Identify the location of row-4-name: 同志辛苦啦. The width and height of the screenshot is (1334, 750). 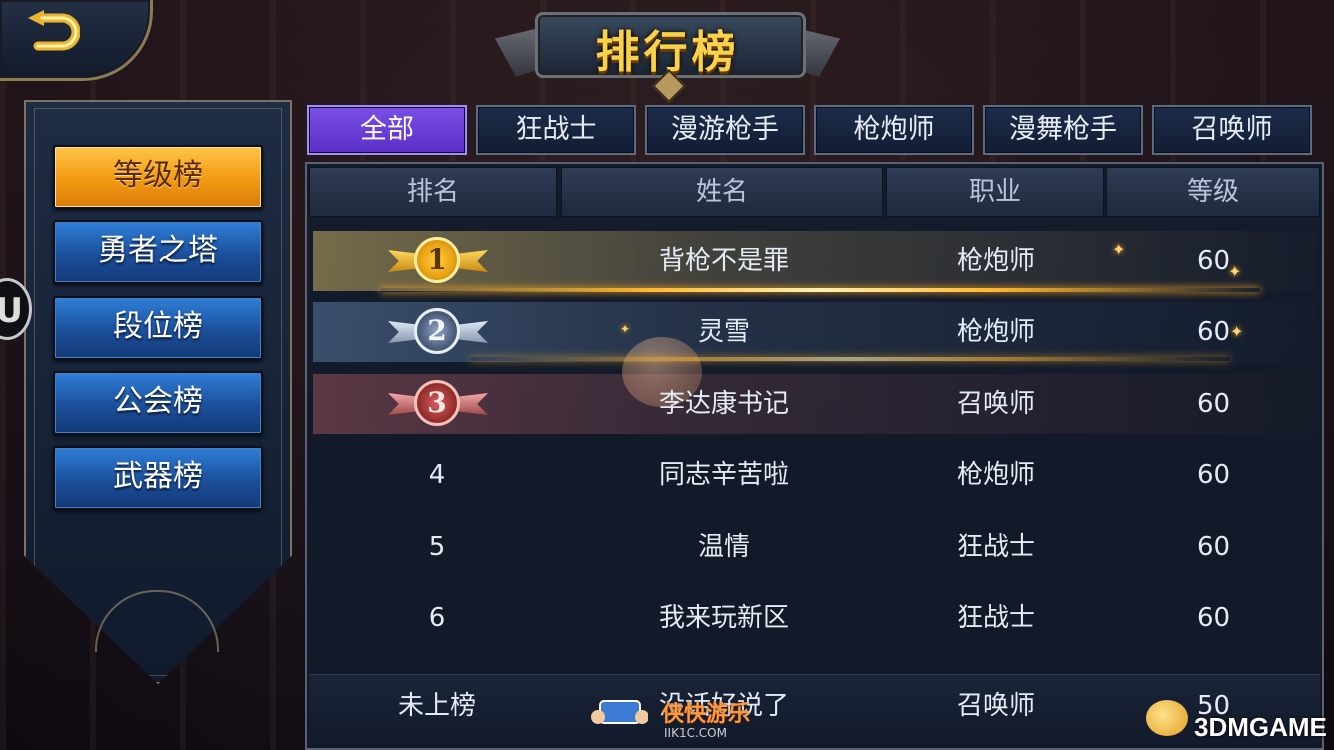
(723, 475).